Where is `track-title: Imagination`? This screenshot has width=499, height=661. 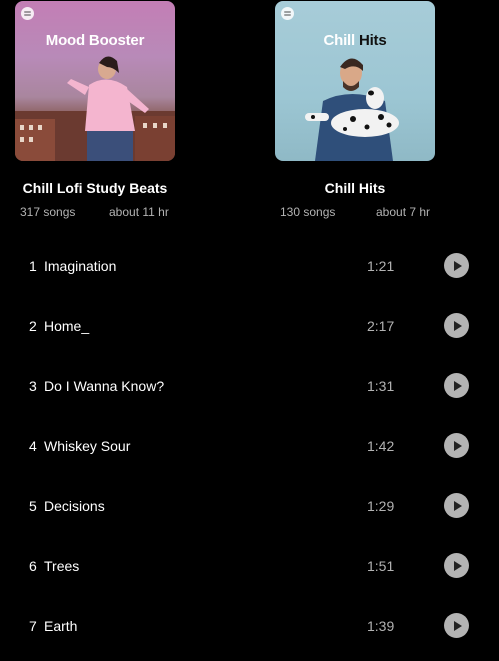 track-title: Imagination is located at coordinates (80, 266).